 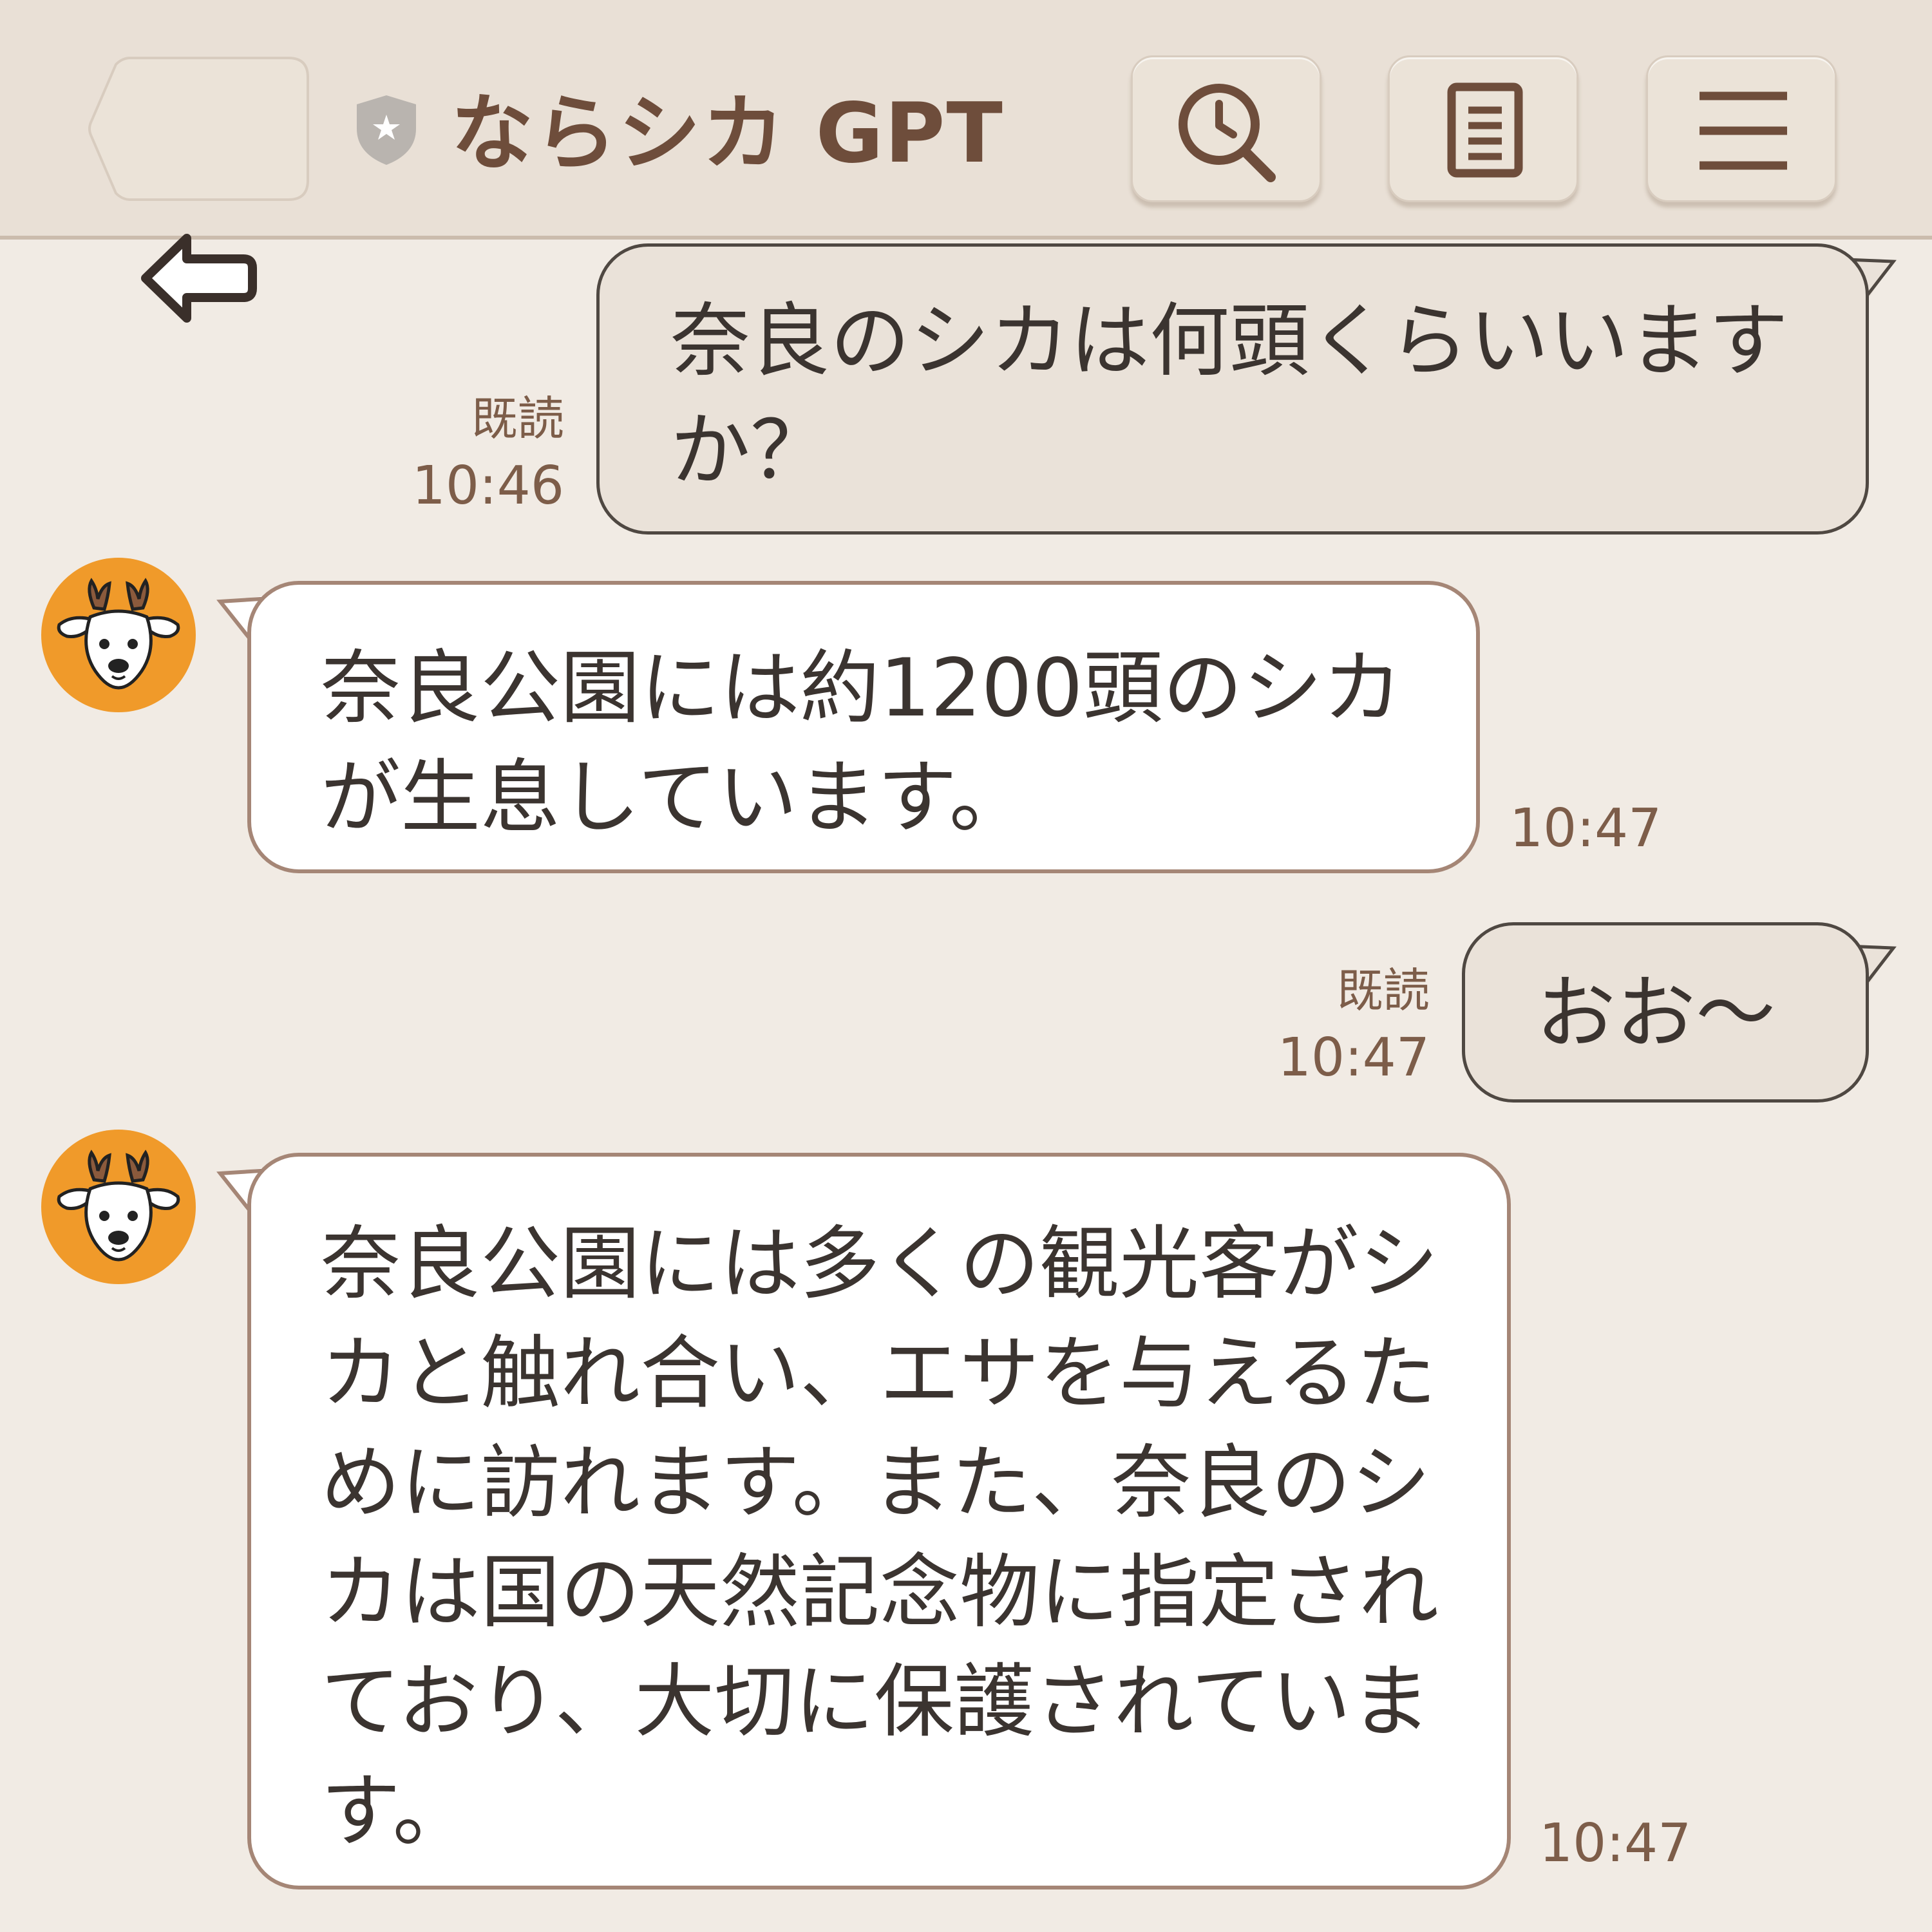 What do you see at coordinates (488, 485) in the screenshot?
I see `message-time: 10:46` at bounding box center [488, 485].